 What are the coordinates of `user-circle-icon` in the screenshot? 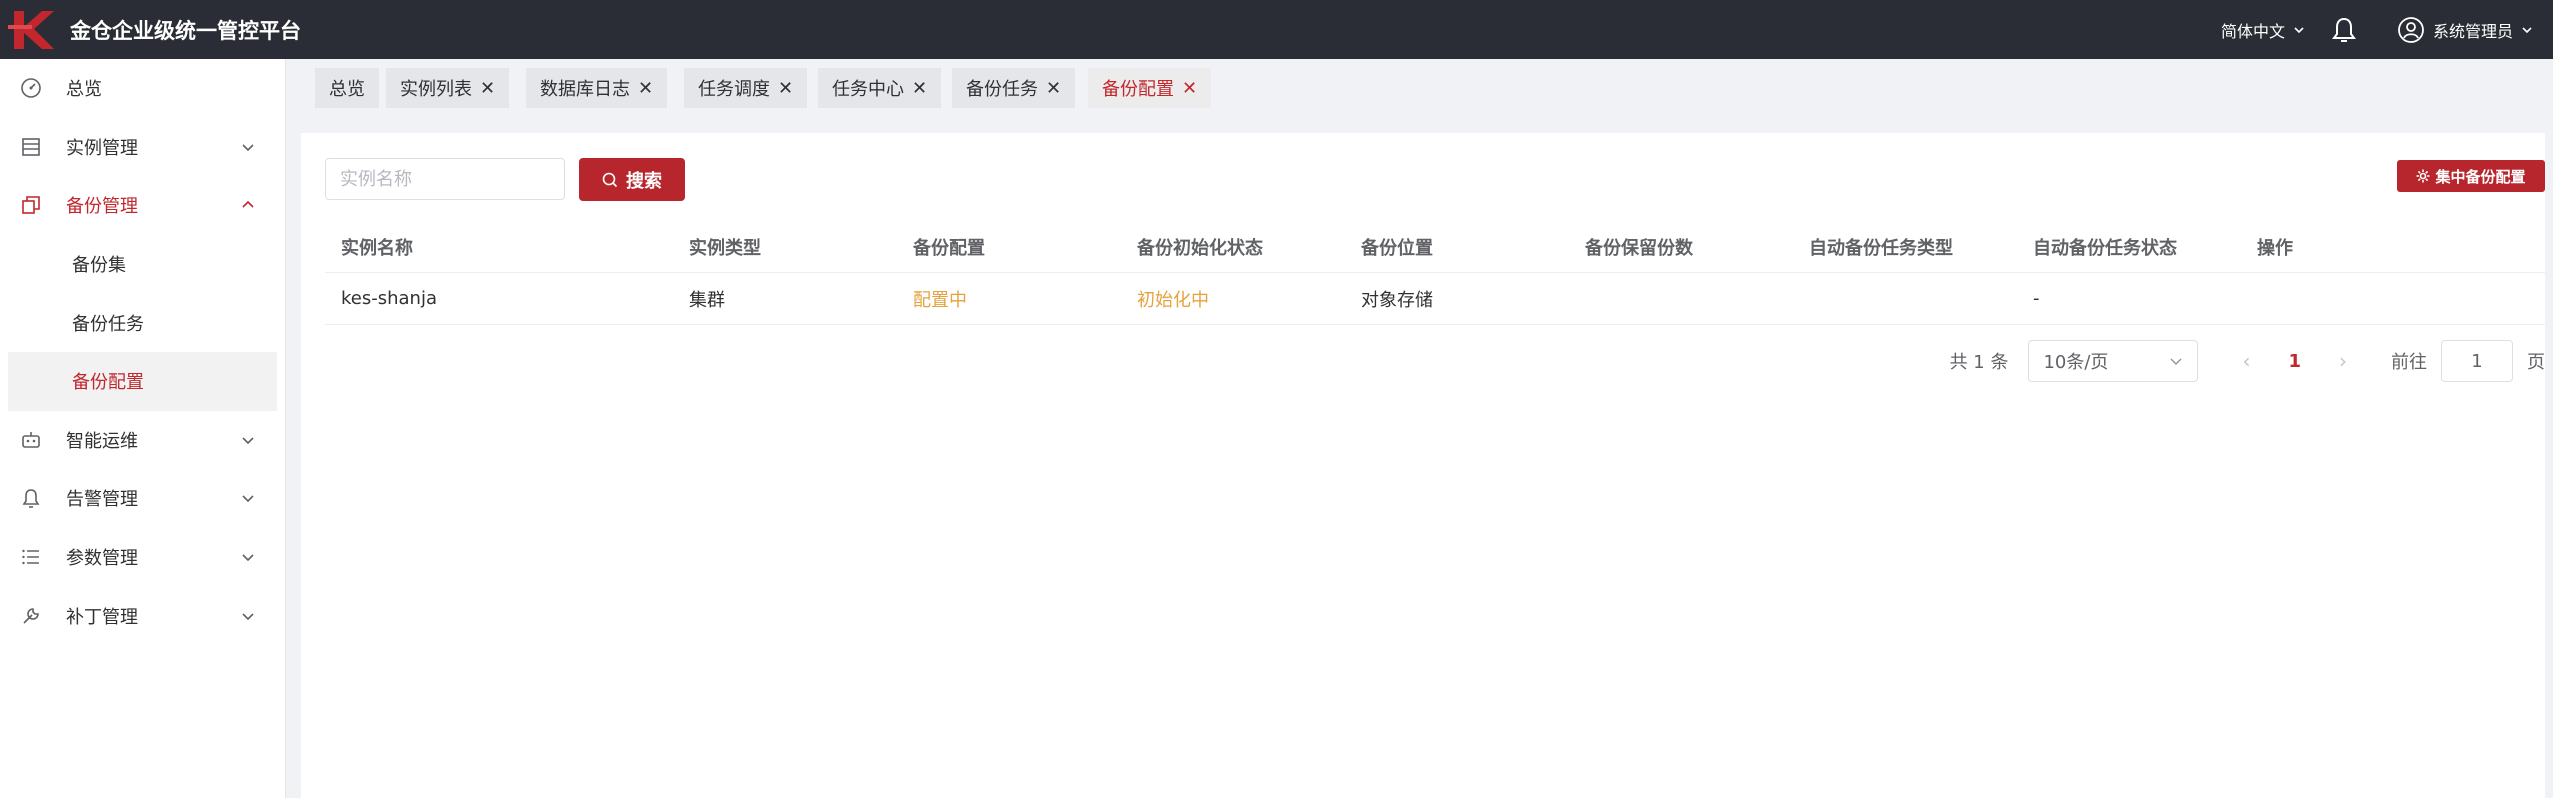 It's located at (2411, 29).